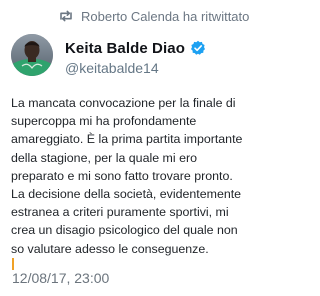 The width and height of the screenshot is (320, 296). What do you see at coordinates (104, 157) in the screenshot?
I see `tweet-text-line-4: della stagione, per la quale mi ero` at bounding box center [104, 157].